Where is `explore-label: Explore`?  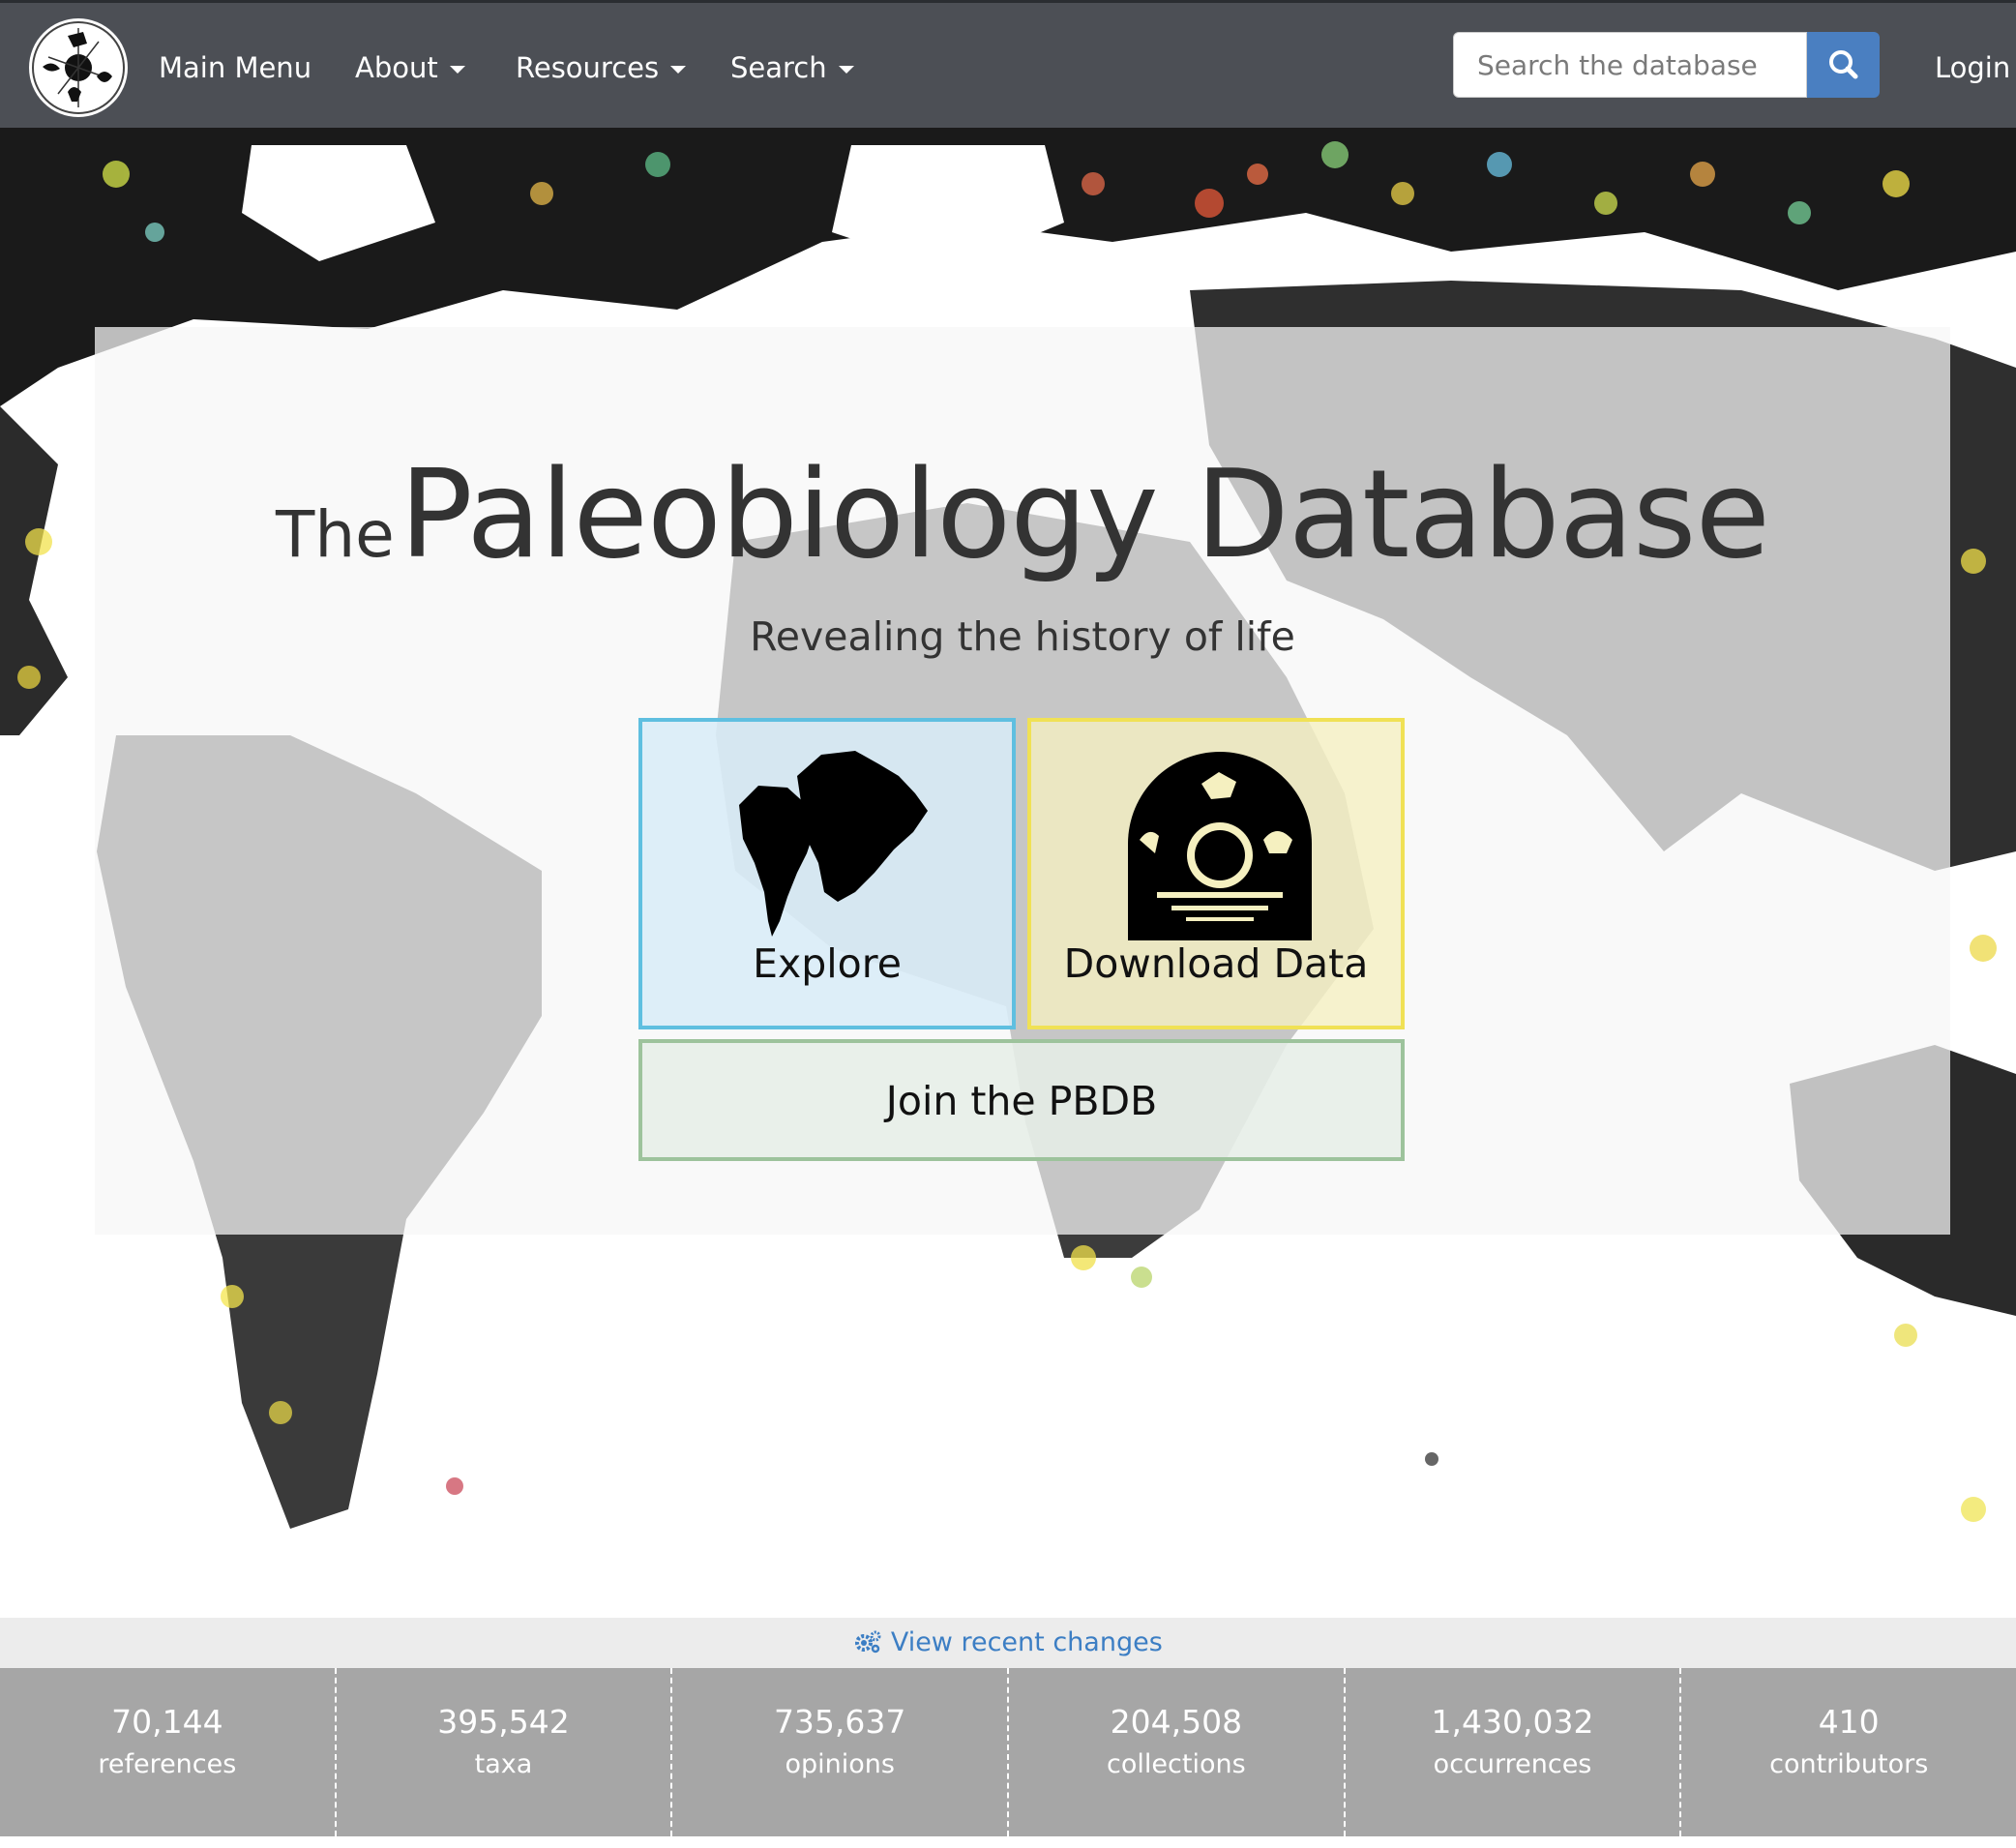 explore-label: Explore is located at coordinates (827, 963).